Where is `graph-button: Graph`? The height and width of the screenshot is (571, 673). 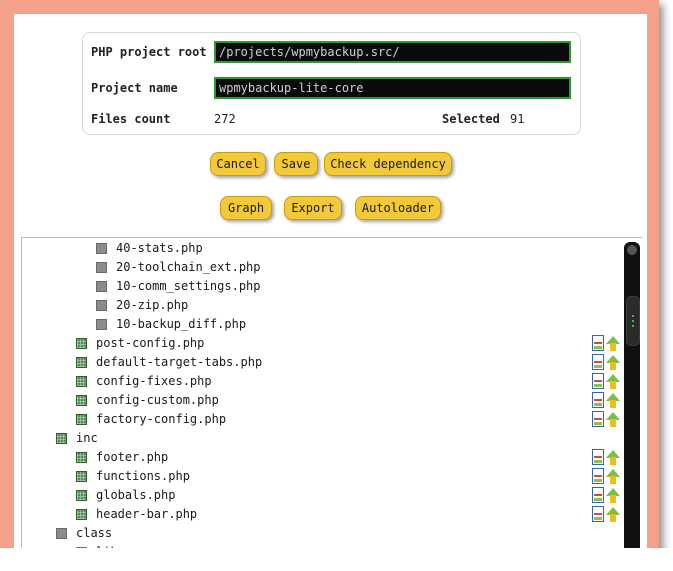 graph-button: Graph is located at coordinates (246, 208).